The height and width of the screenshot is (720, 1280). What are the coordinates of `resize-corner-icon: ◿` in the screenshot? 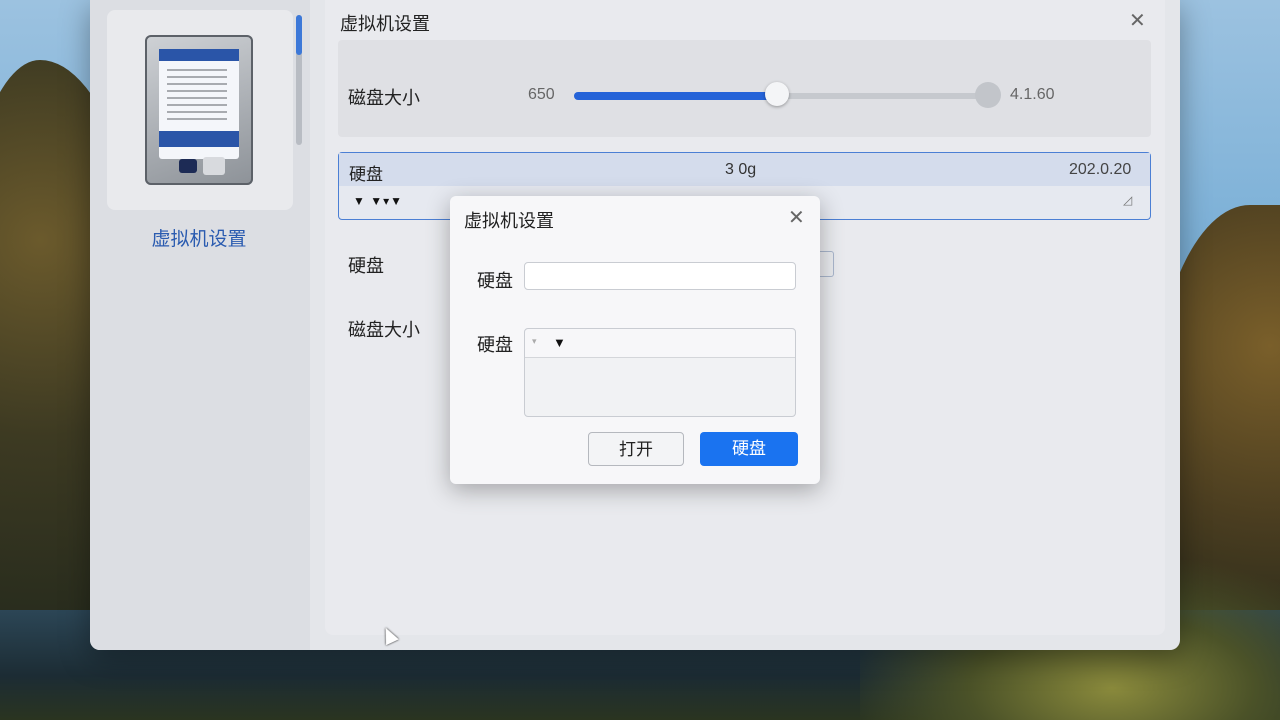 It's located at (1127, 200).